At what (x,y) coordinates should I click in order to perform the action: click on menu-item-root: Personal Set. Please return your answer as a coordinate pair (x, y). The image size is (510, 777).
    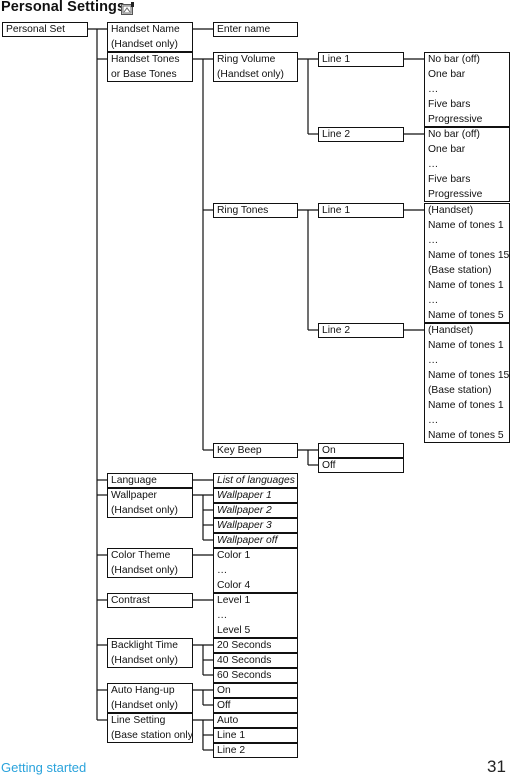
    Looking at the image, I should click on (45, 29).